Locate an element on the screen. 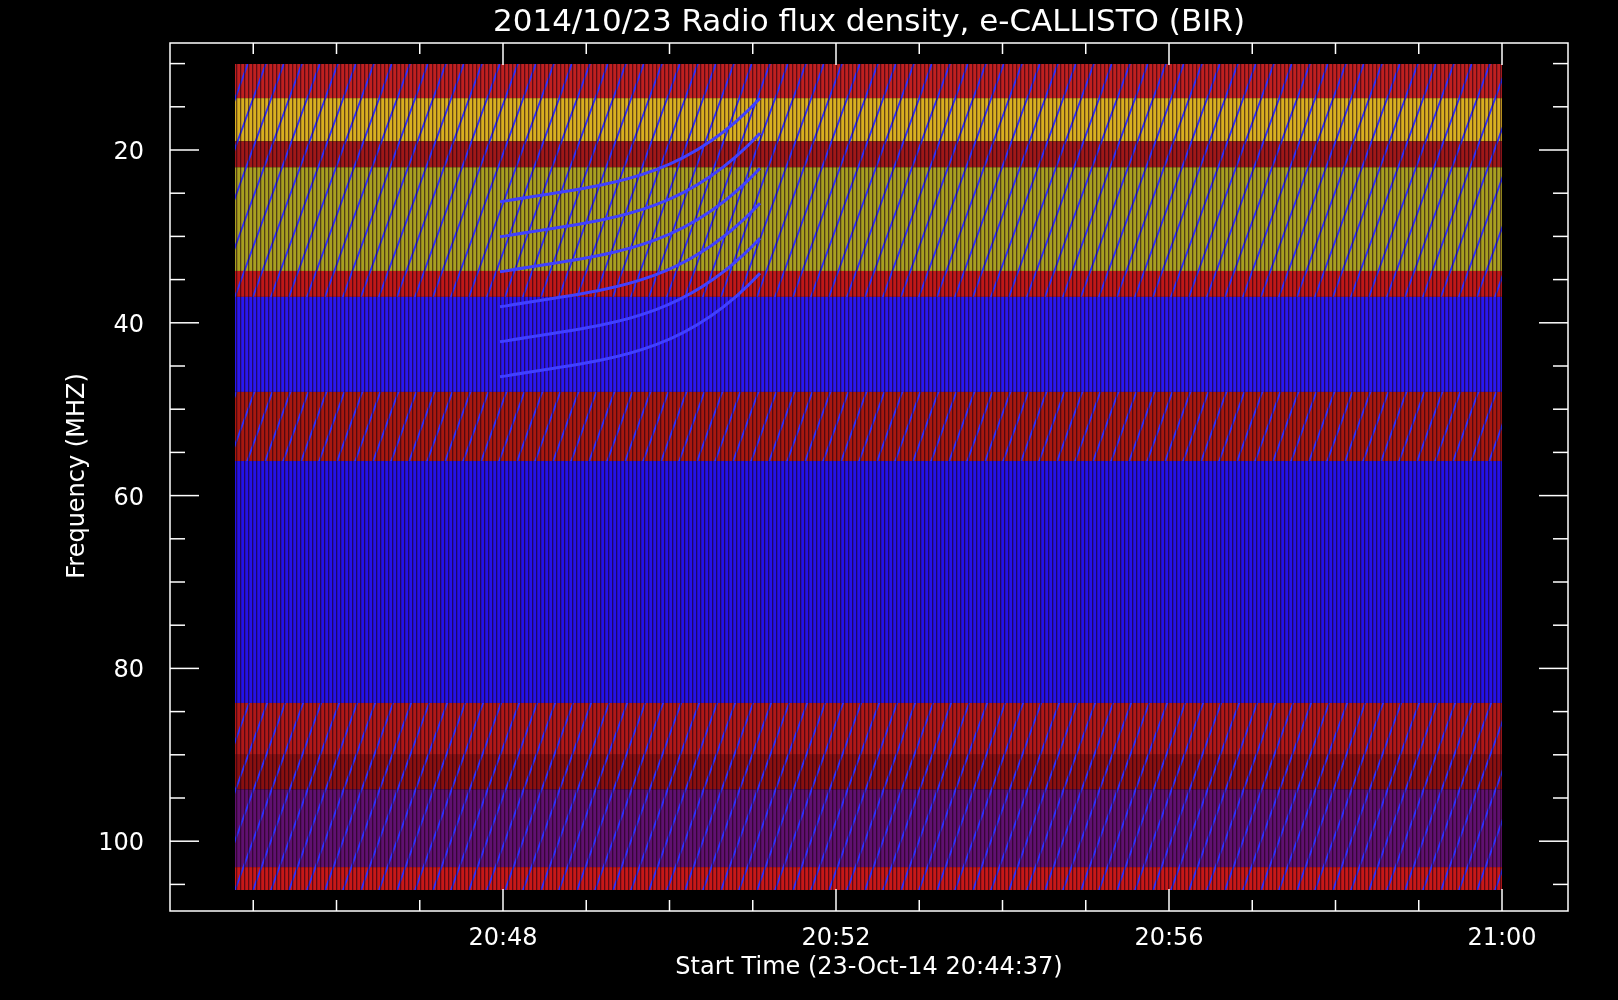 The width and height of the screenshot is (1618, 1000). tick-label: 40 is located at coordinates (128, 323).